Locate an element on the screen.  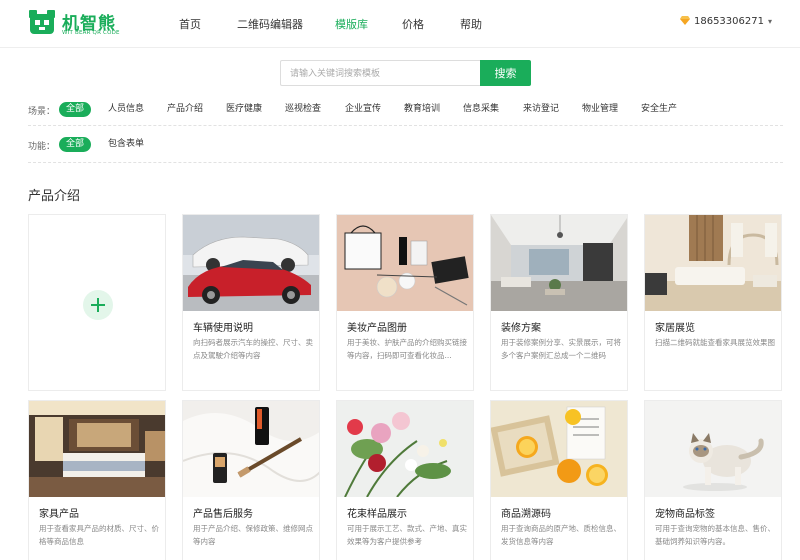
scene-chip-property: 物业管理 is located at coordinates (600, 109).